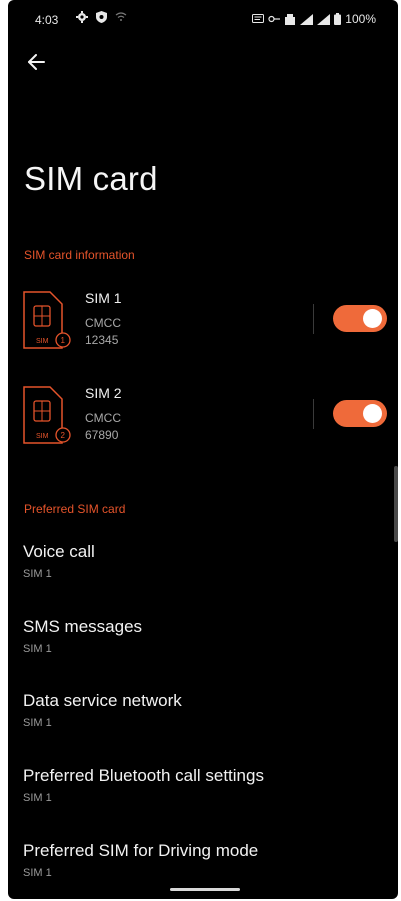 This screenshot has width=401, height=901. What do you see at coordinates (203, 646) in the screenshot?
I see `pref-sms-messages: SMS messages SIM 1` at bounding box center [203, 646].